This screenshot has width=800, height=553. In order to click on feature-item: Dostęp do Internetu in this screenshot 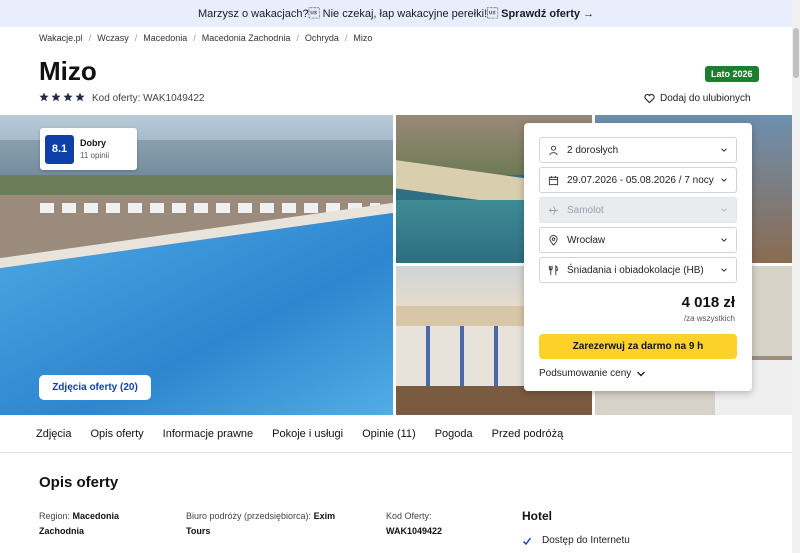, I will do `click(576, 540)`.